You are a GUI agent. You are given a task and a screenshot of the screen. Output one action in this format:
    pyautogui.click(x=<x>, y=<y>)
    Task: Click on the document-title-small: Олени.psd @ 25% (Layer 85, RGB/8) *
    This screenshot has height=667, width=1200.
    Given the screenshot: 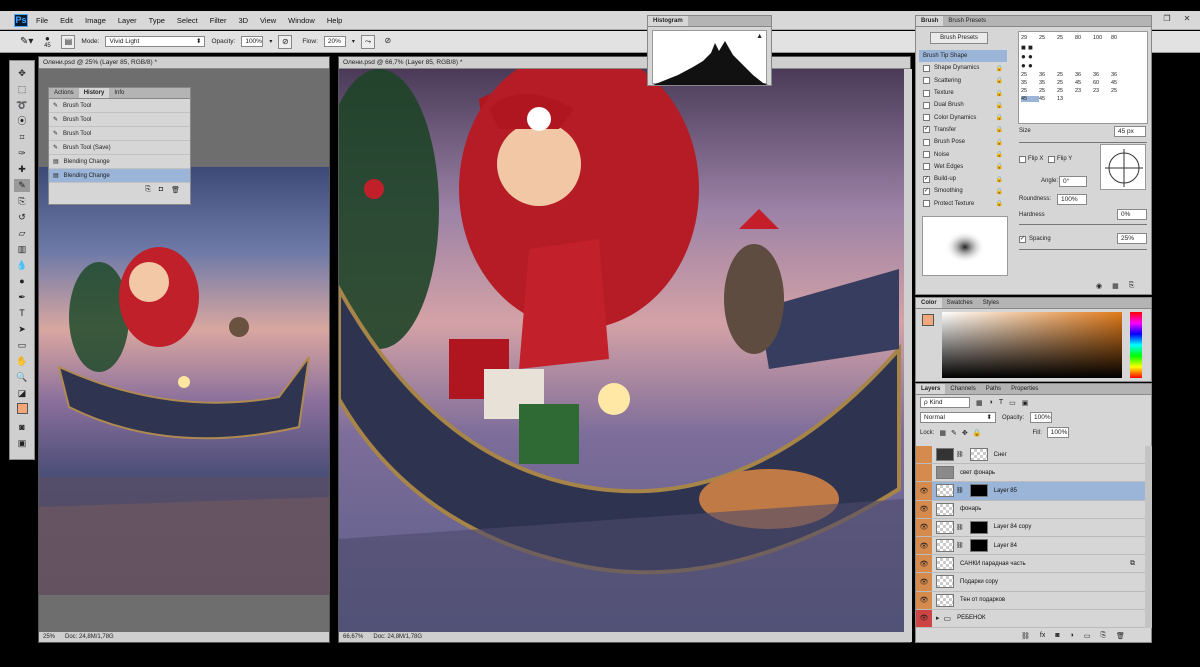 What is the action you would take?
    pyautogui.click(x=184, y=63)
    